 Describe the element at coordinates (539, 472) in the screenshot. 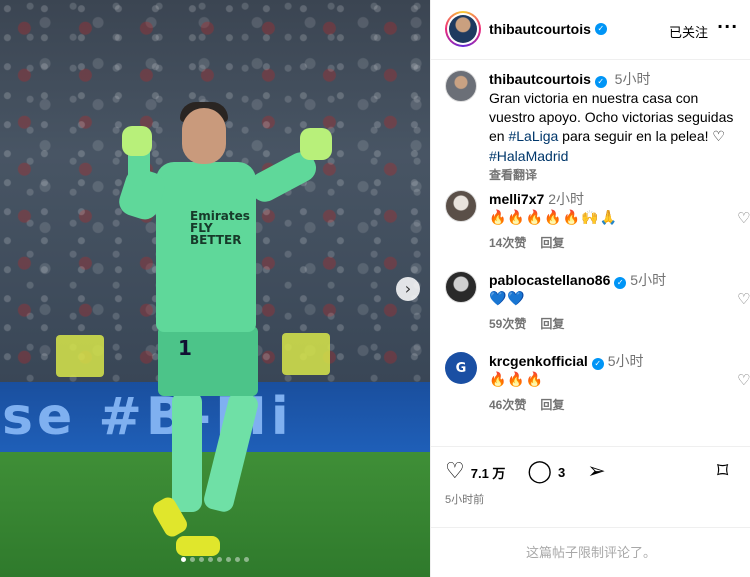

I see `comment-icon: ◯` at that location.